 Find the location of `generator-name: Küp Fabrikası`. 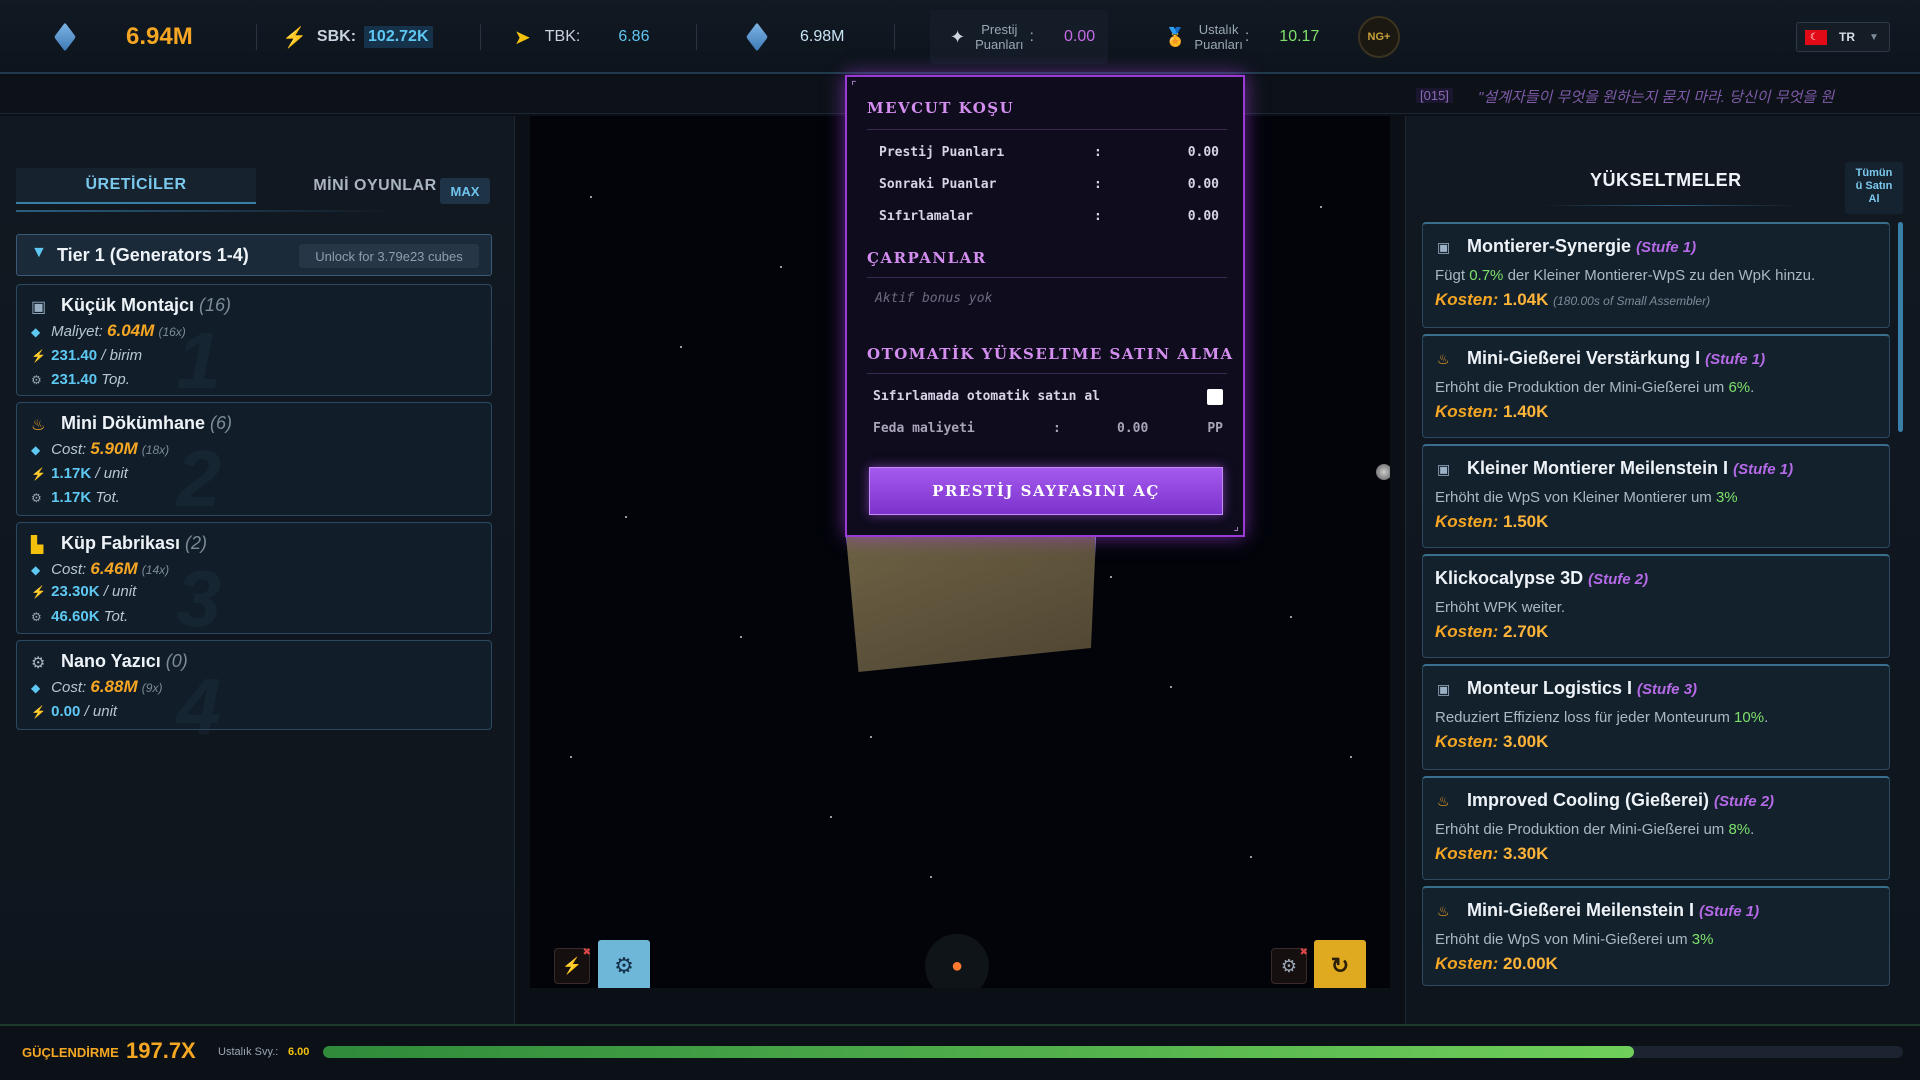

generator-name: Küp Fabrikası is located at coordinates (121, 543).